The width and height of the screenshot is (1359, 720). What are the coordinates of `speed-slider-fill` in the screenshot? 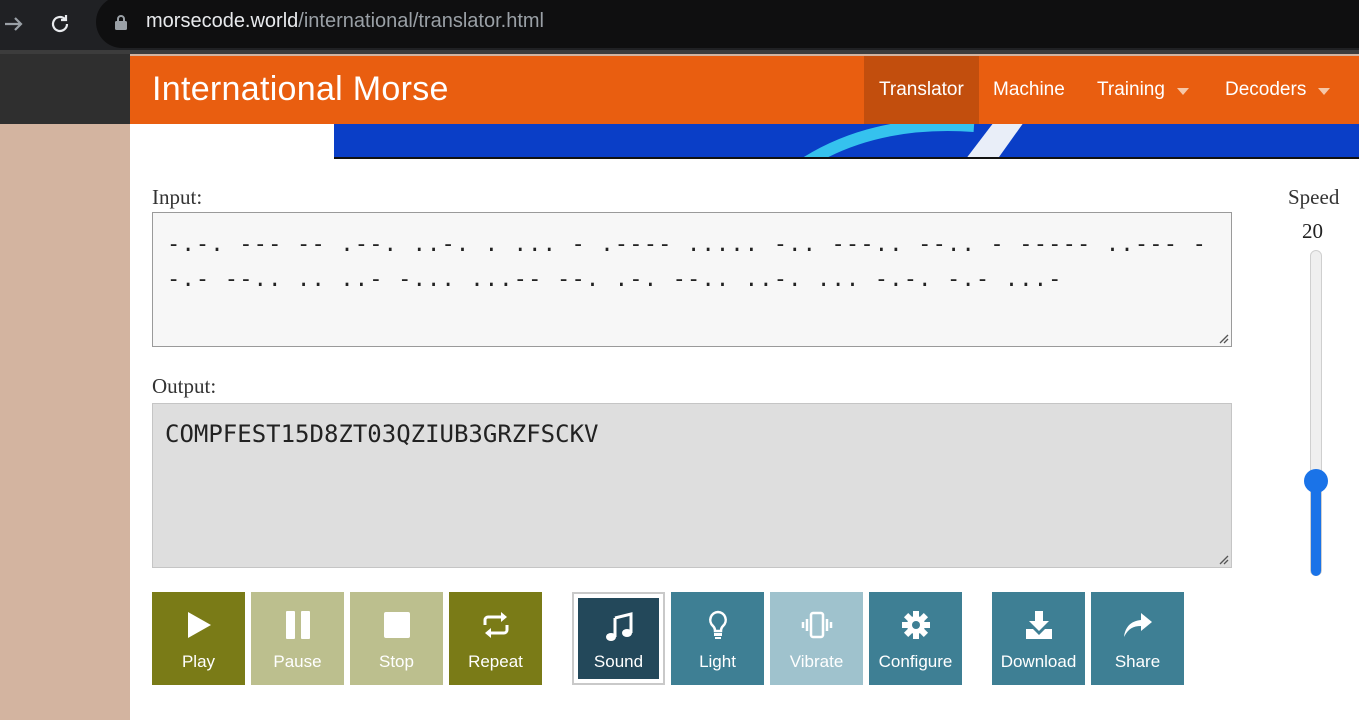 It's located at (1316, 528).